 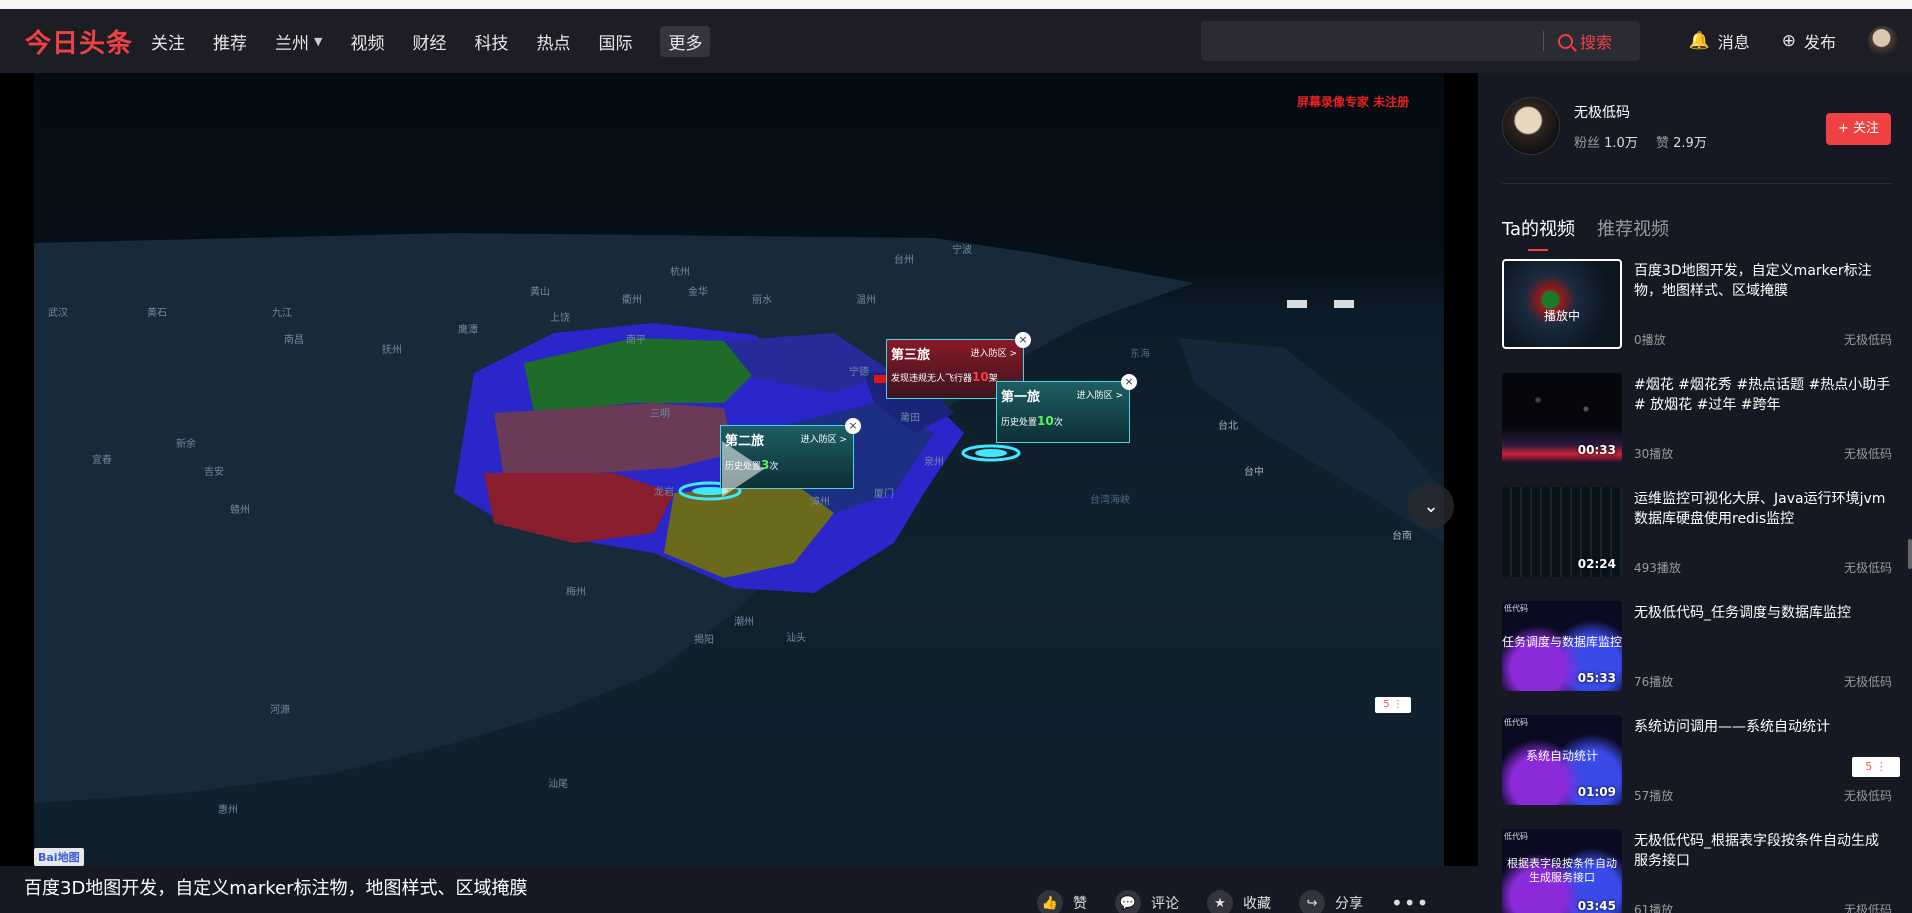 What do you see at coordinates (962, 250) in the screenshot?
I see `map-label: 宁波` at bounding box center [962, 250].